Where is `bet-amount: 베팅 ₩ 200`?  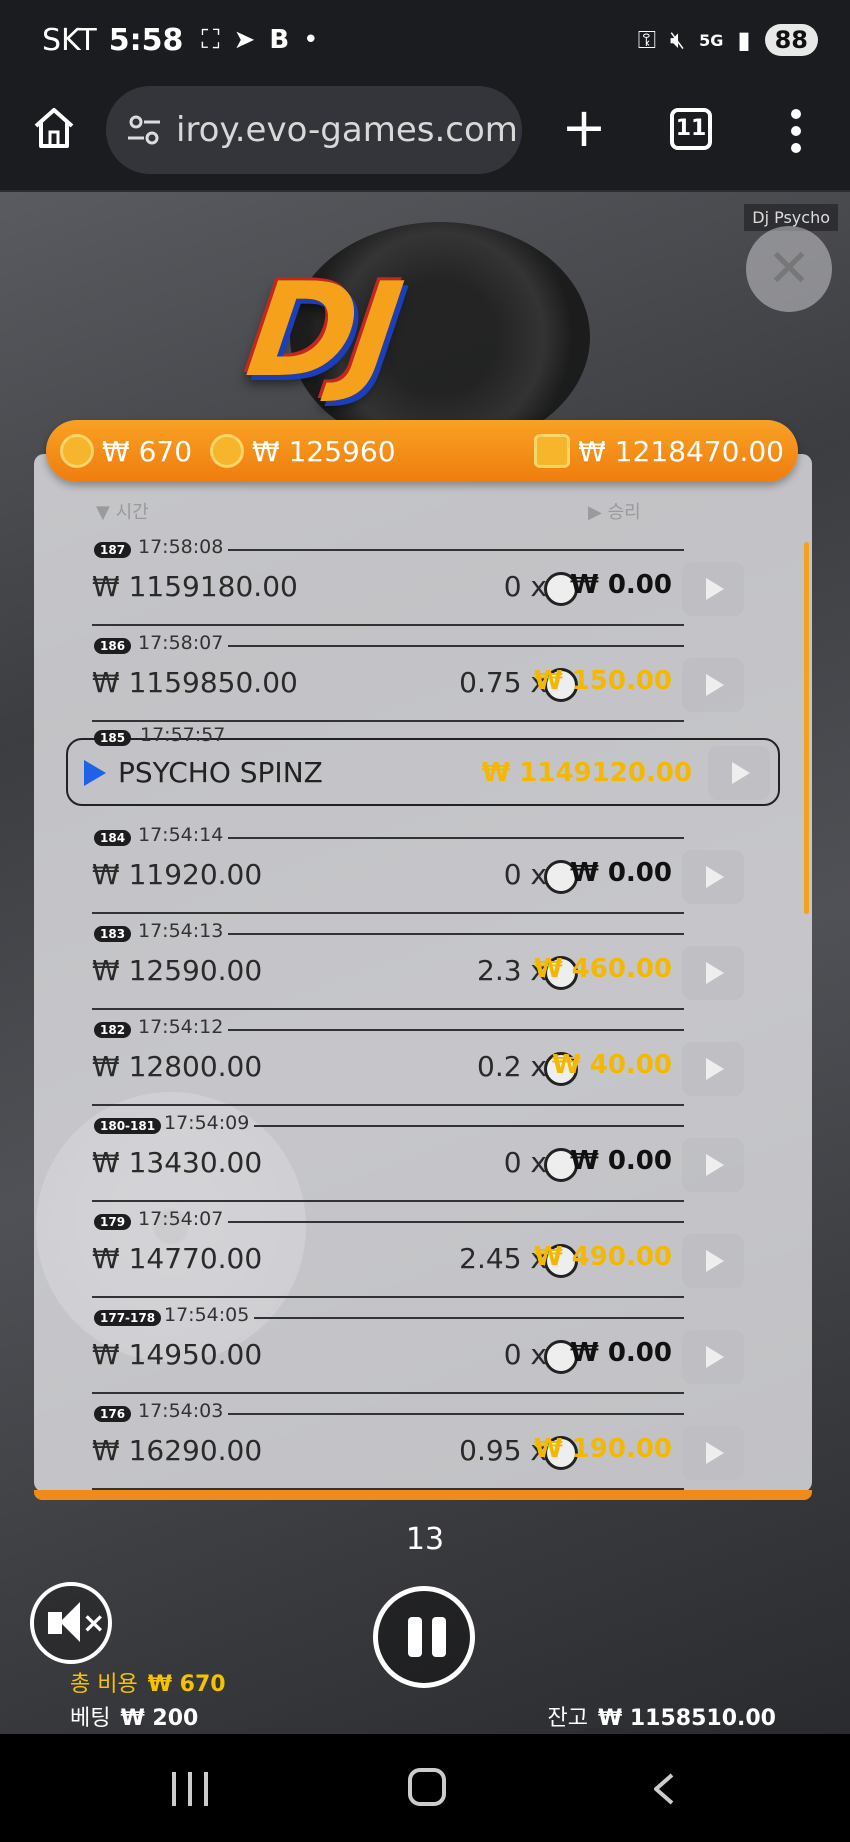 bet-amount: 베팅 ₩ 200 is located at coordinates (134, 1718).